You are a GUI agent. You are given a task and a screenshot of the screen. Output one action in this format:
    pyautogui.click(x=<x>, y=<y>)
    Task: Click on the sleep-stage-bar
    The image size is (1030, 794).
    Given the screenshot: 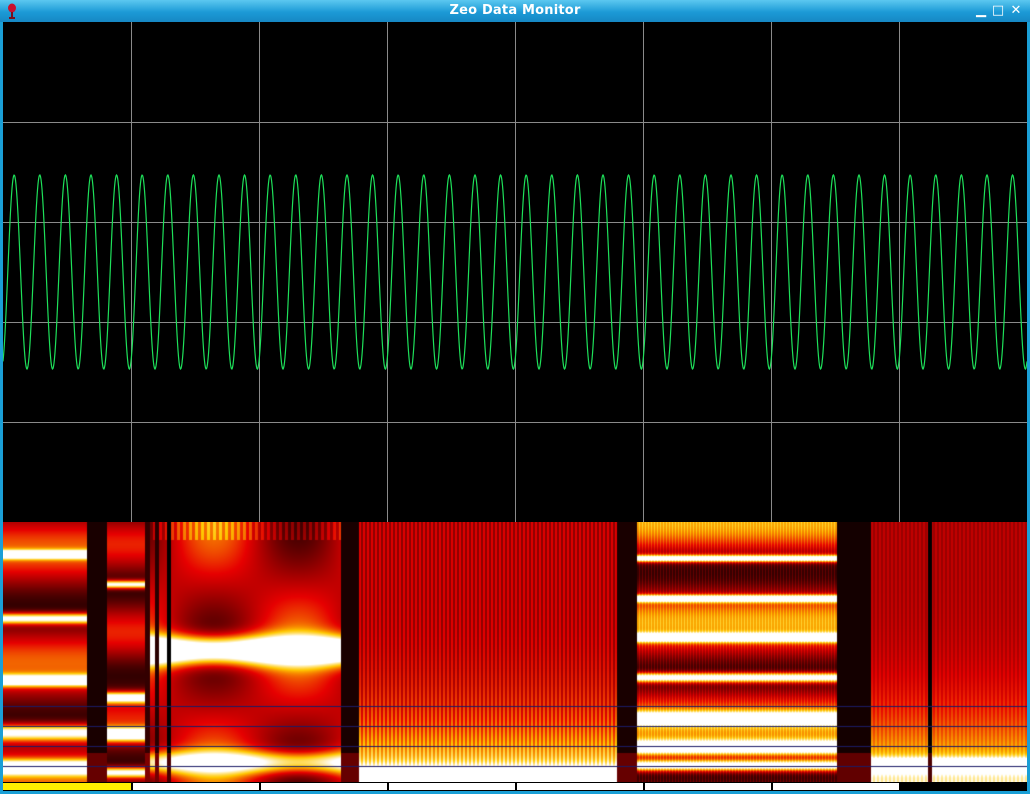 What is the action you would take?
    pyautogui.click(x=515, y=786)
    